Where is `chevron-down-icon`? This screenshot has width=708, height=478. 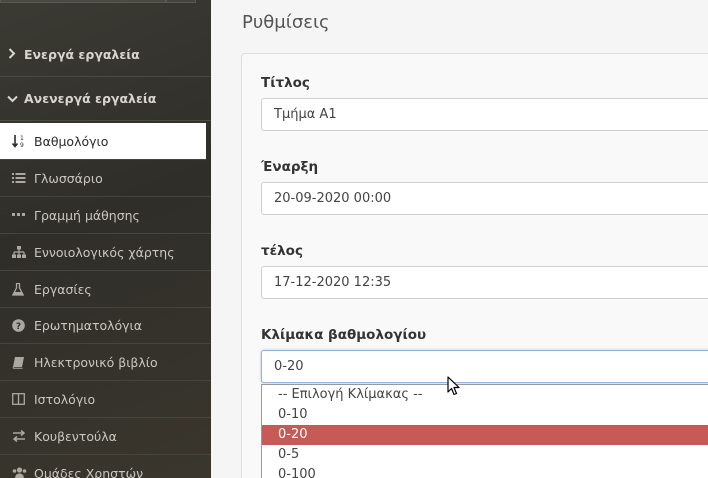
chevron-down-icon is located at coordinates (12, 99).